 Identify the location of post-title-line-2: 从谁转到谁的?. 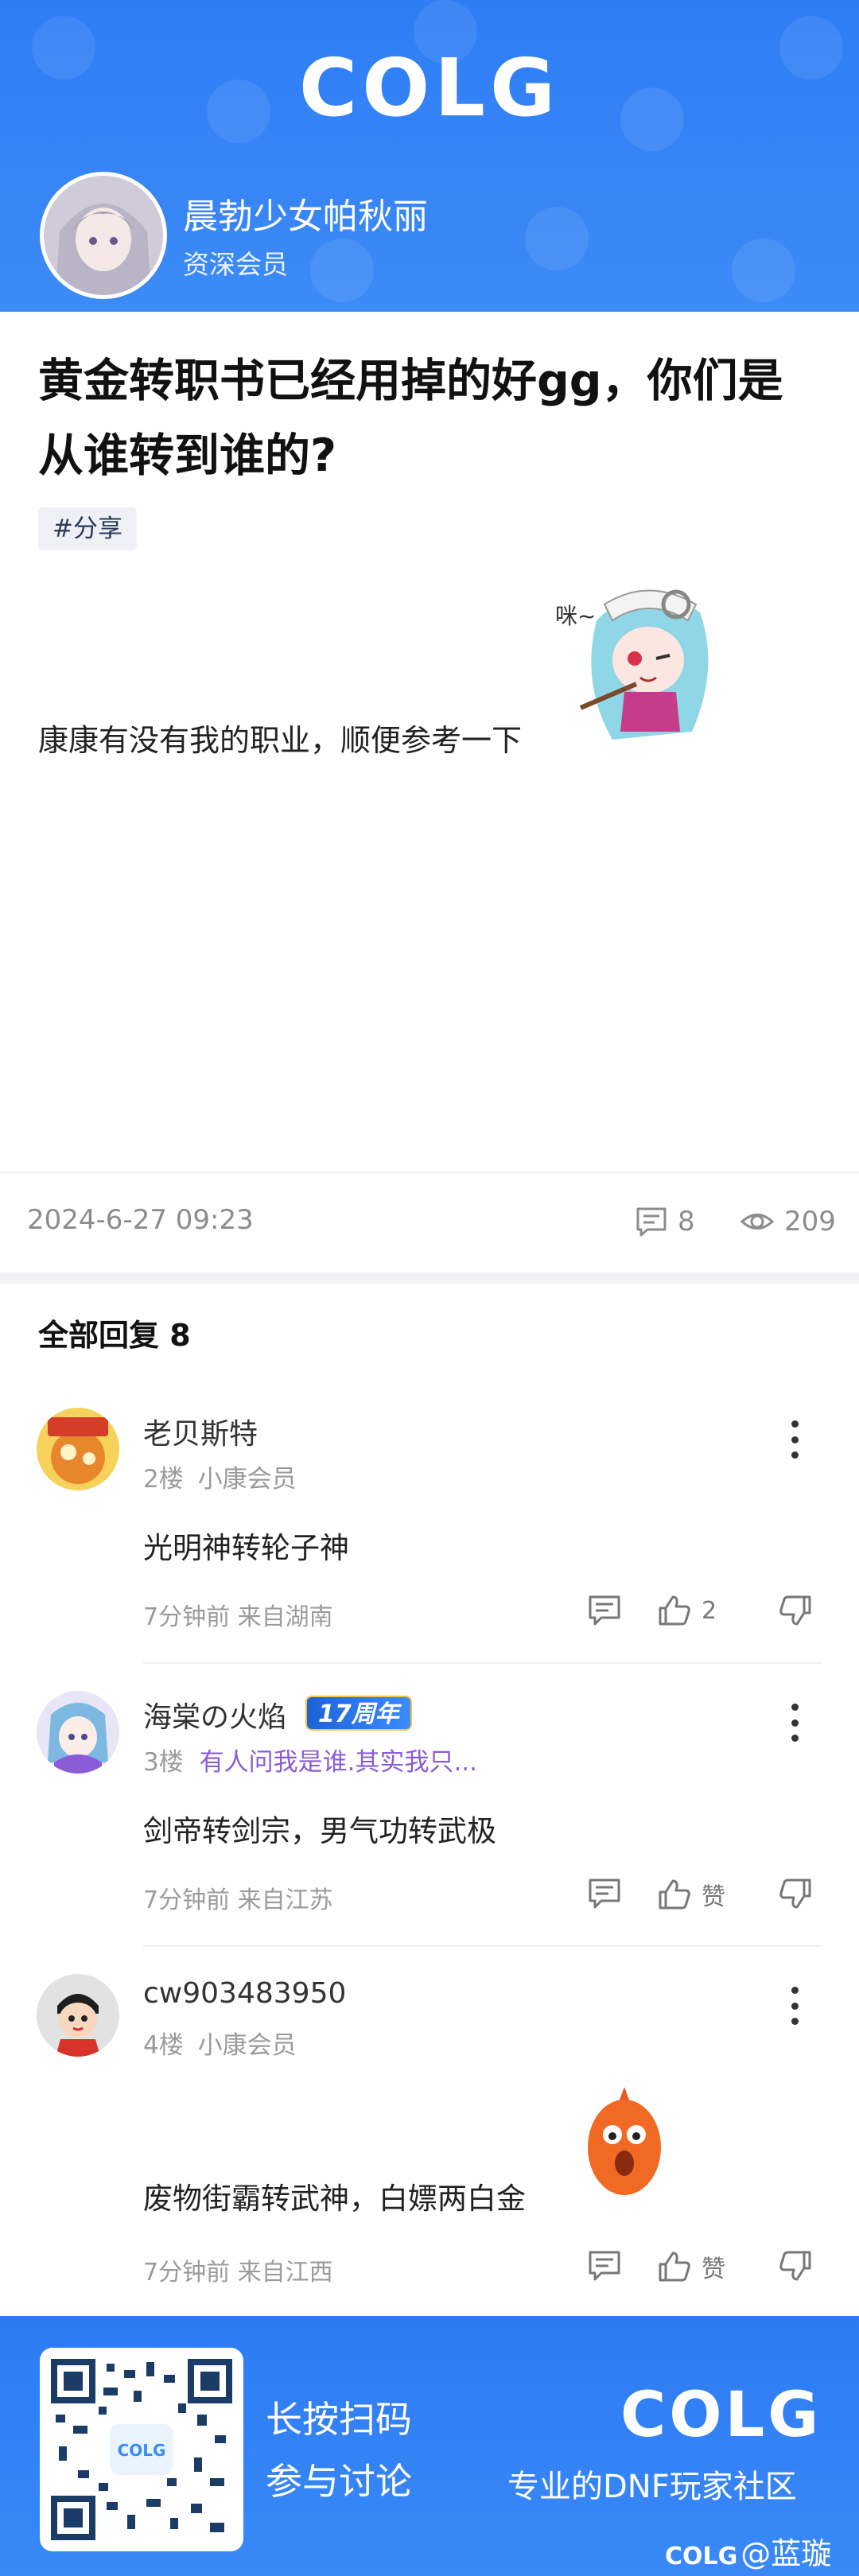
(187, 455).